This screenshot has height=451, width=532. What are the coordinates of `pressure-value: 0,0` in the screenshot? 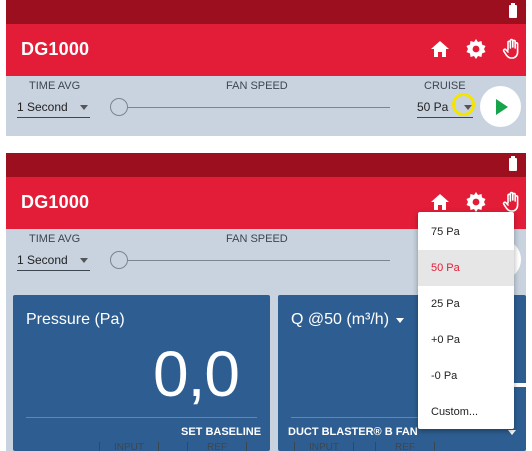 It's located at (196, 374).